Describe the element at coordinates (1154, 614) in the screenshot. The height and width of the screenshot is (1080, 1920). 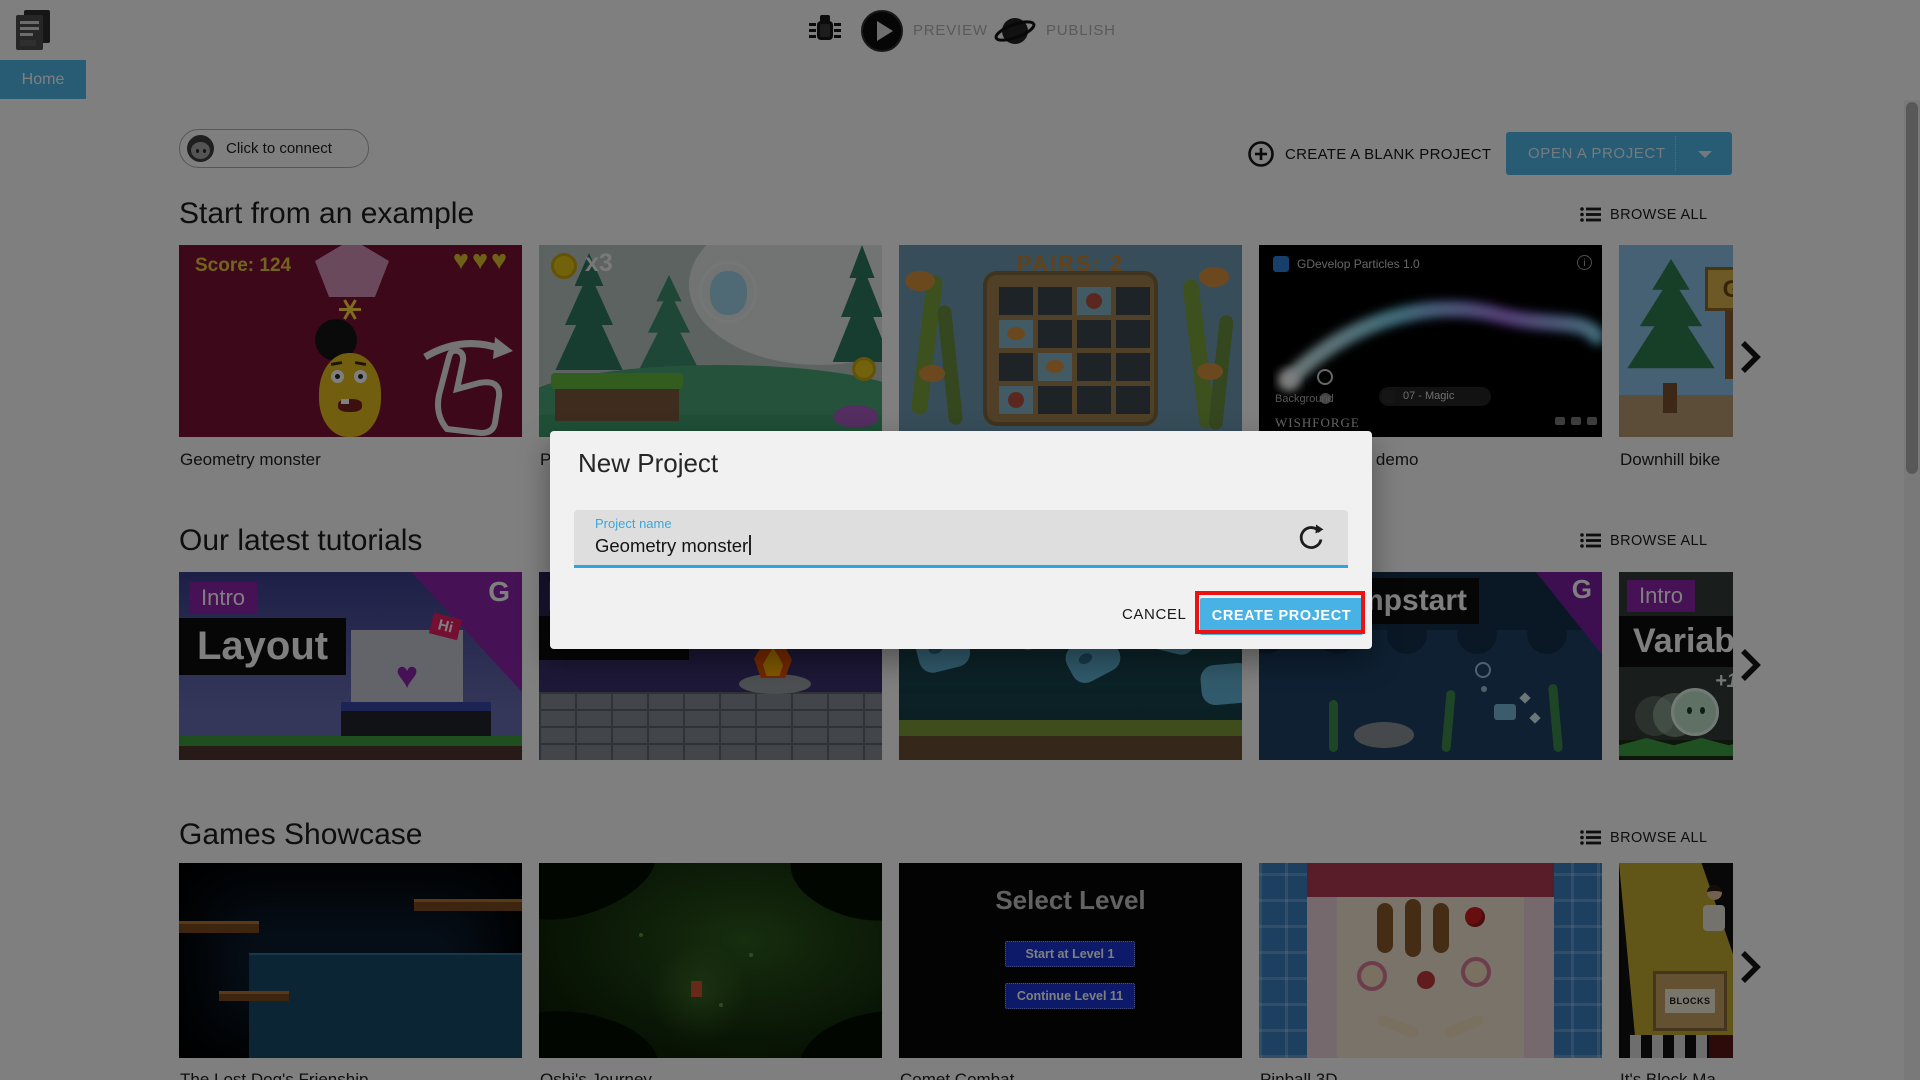
I see `cancel-button: CANCEL` at that location.